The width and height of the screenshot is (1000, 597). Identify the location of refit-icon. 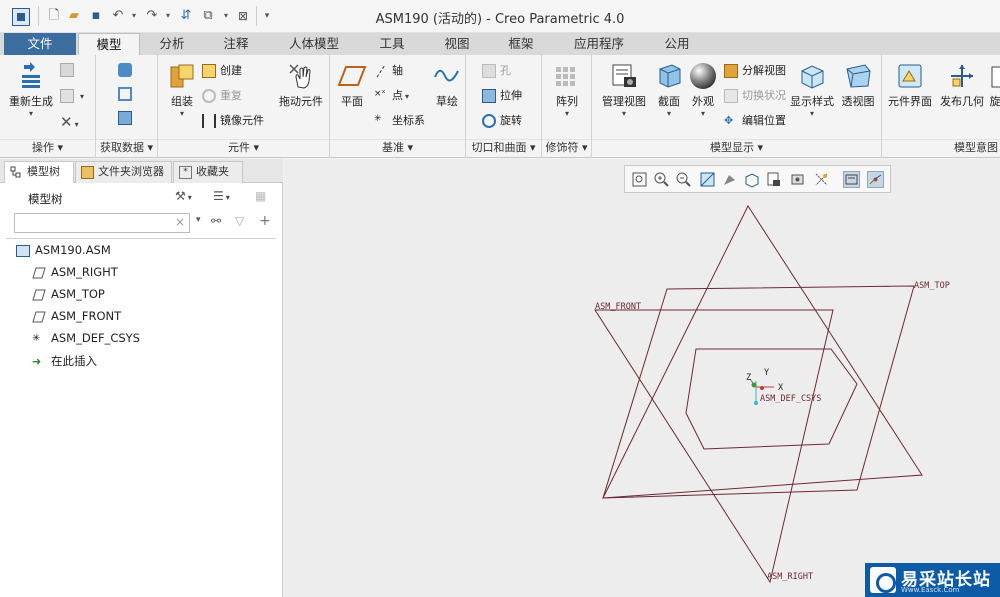
(639, 179).